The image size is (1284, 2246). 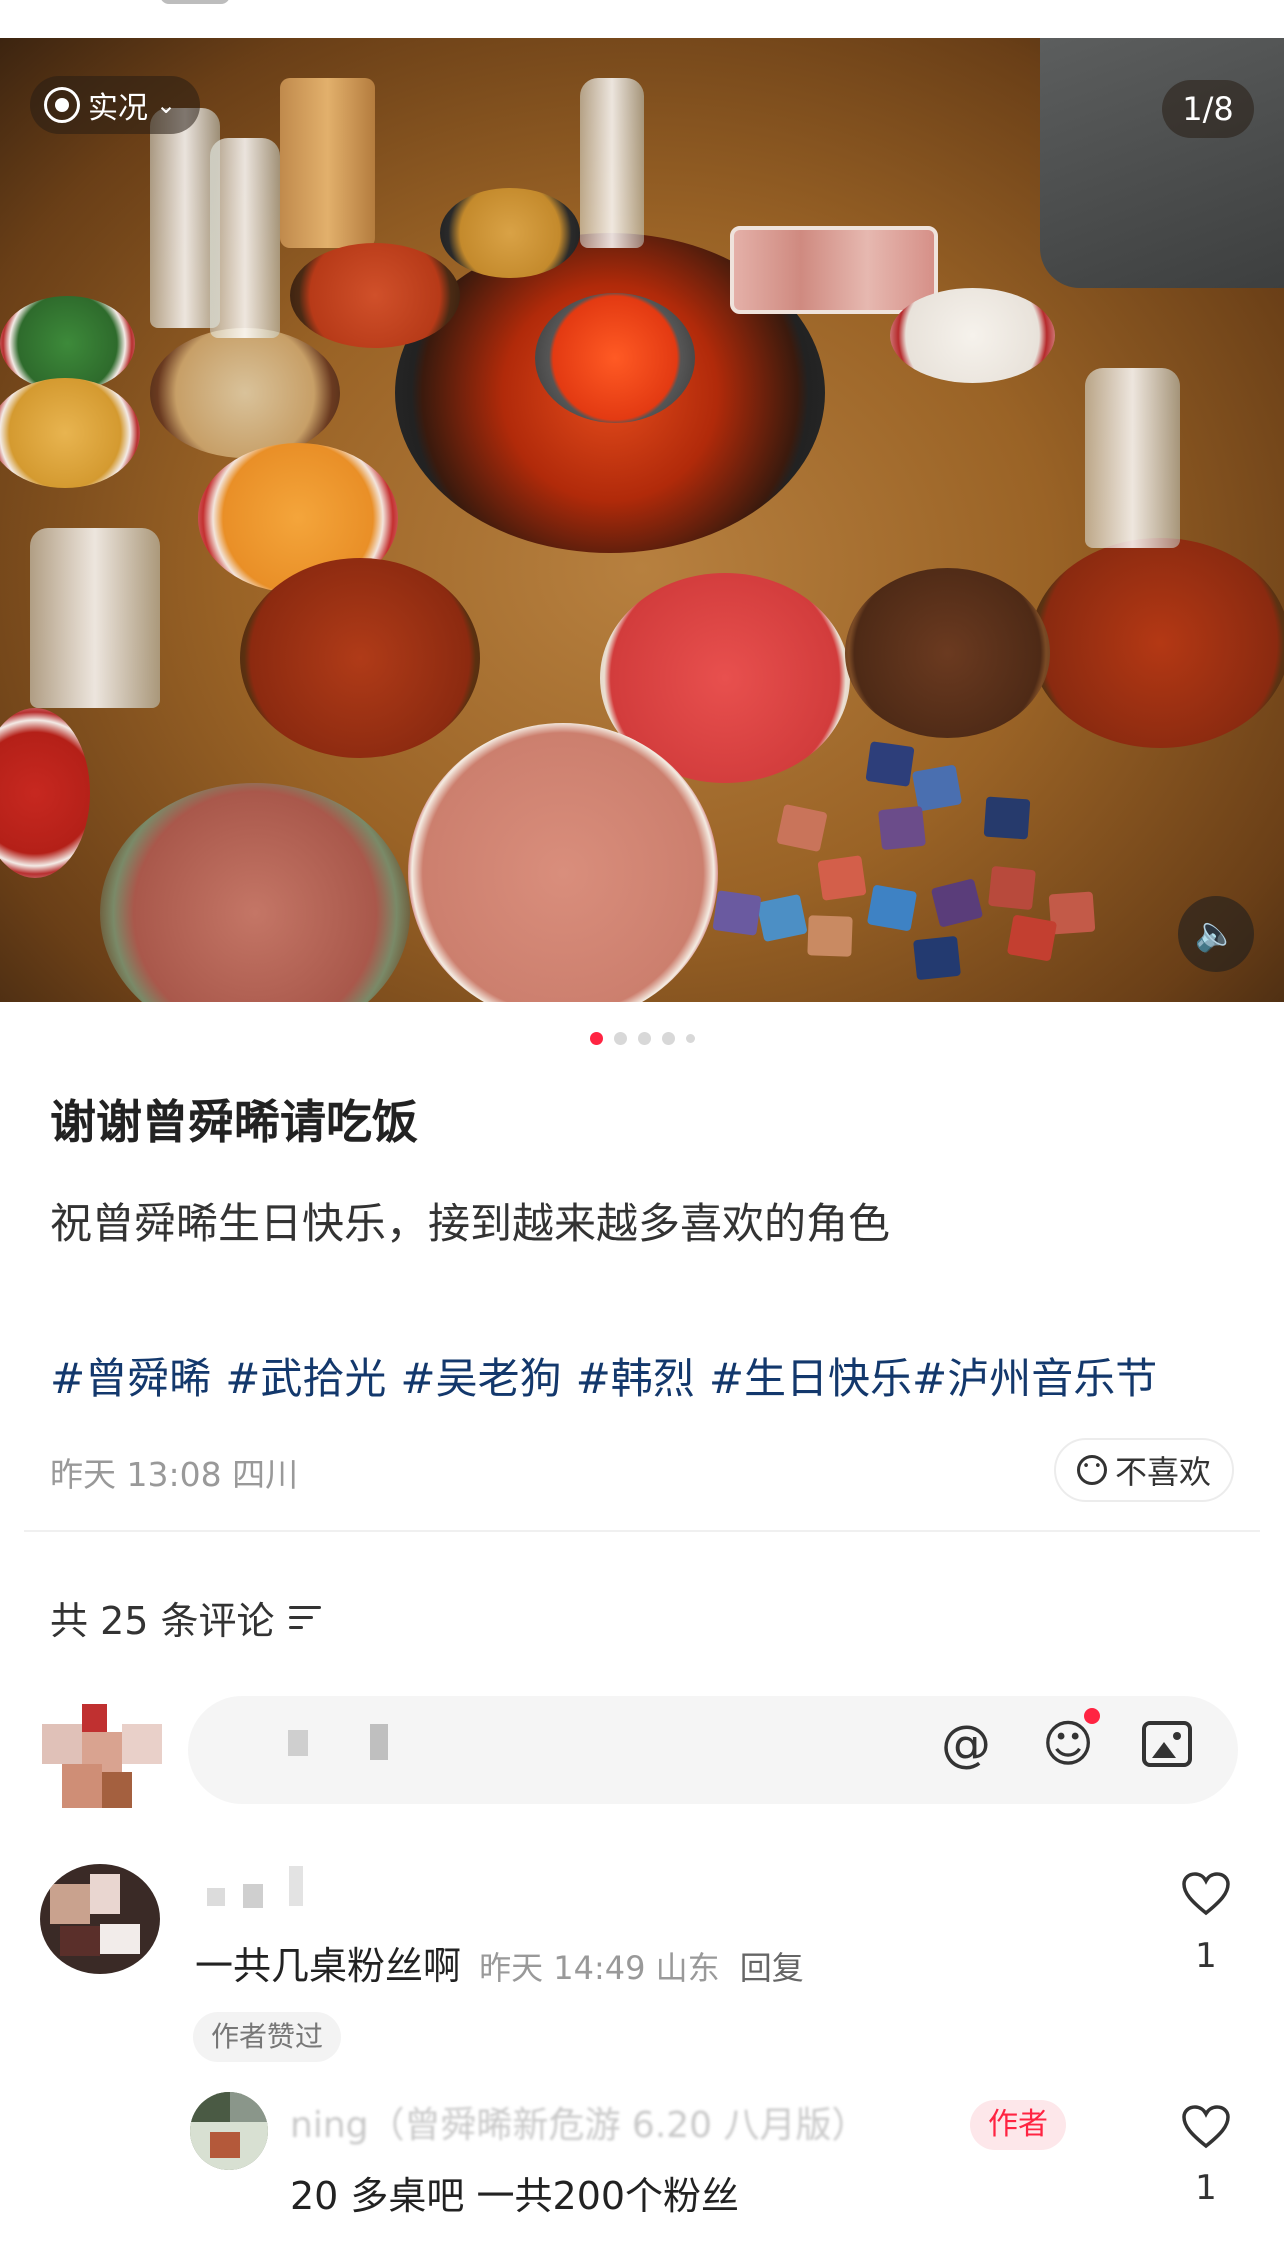 I want to click on my-avatar, so click(x=102, y=1756).